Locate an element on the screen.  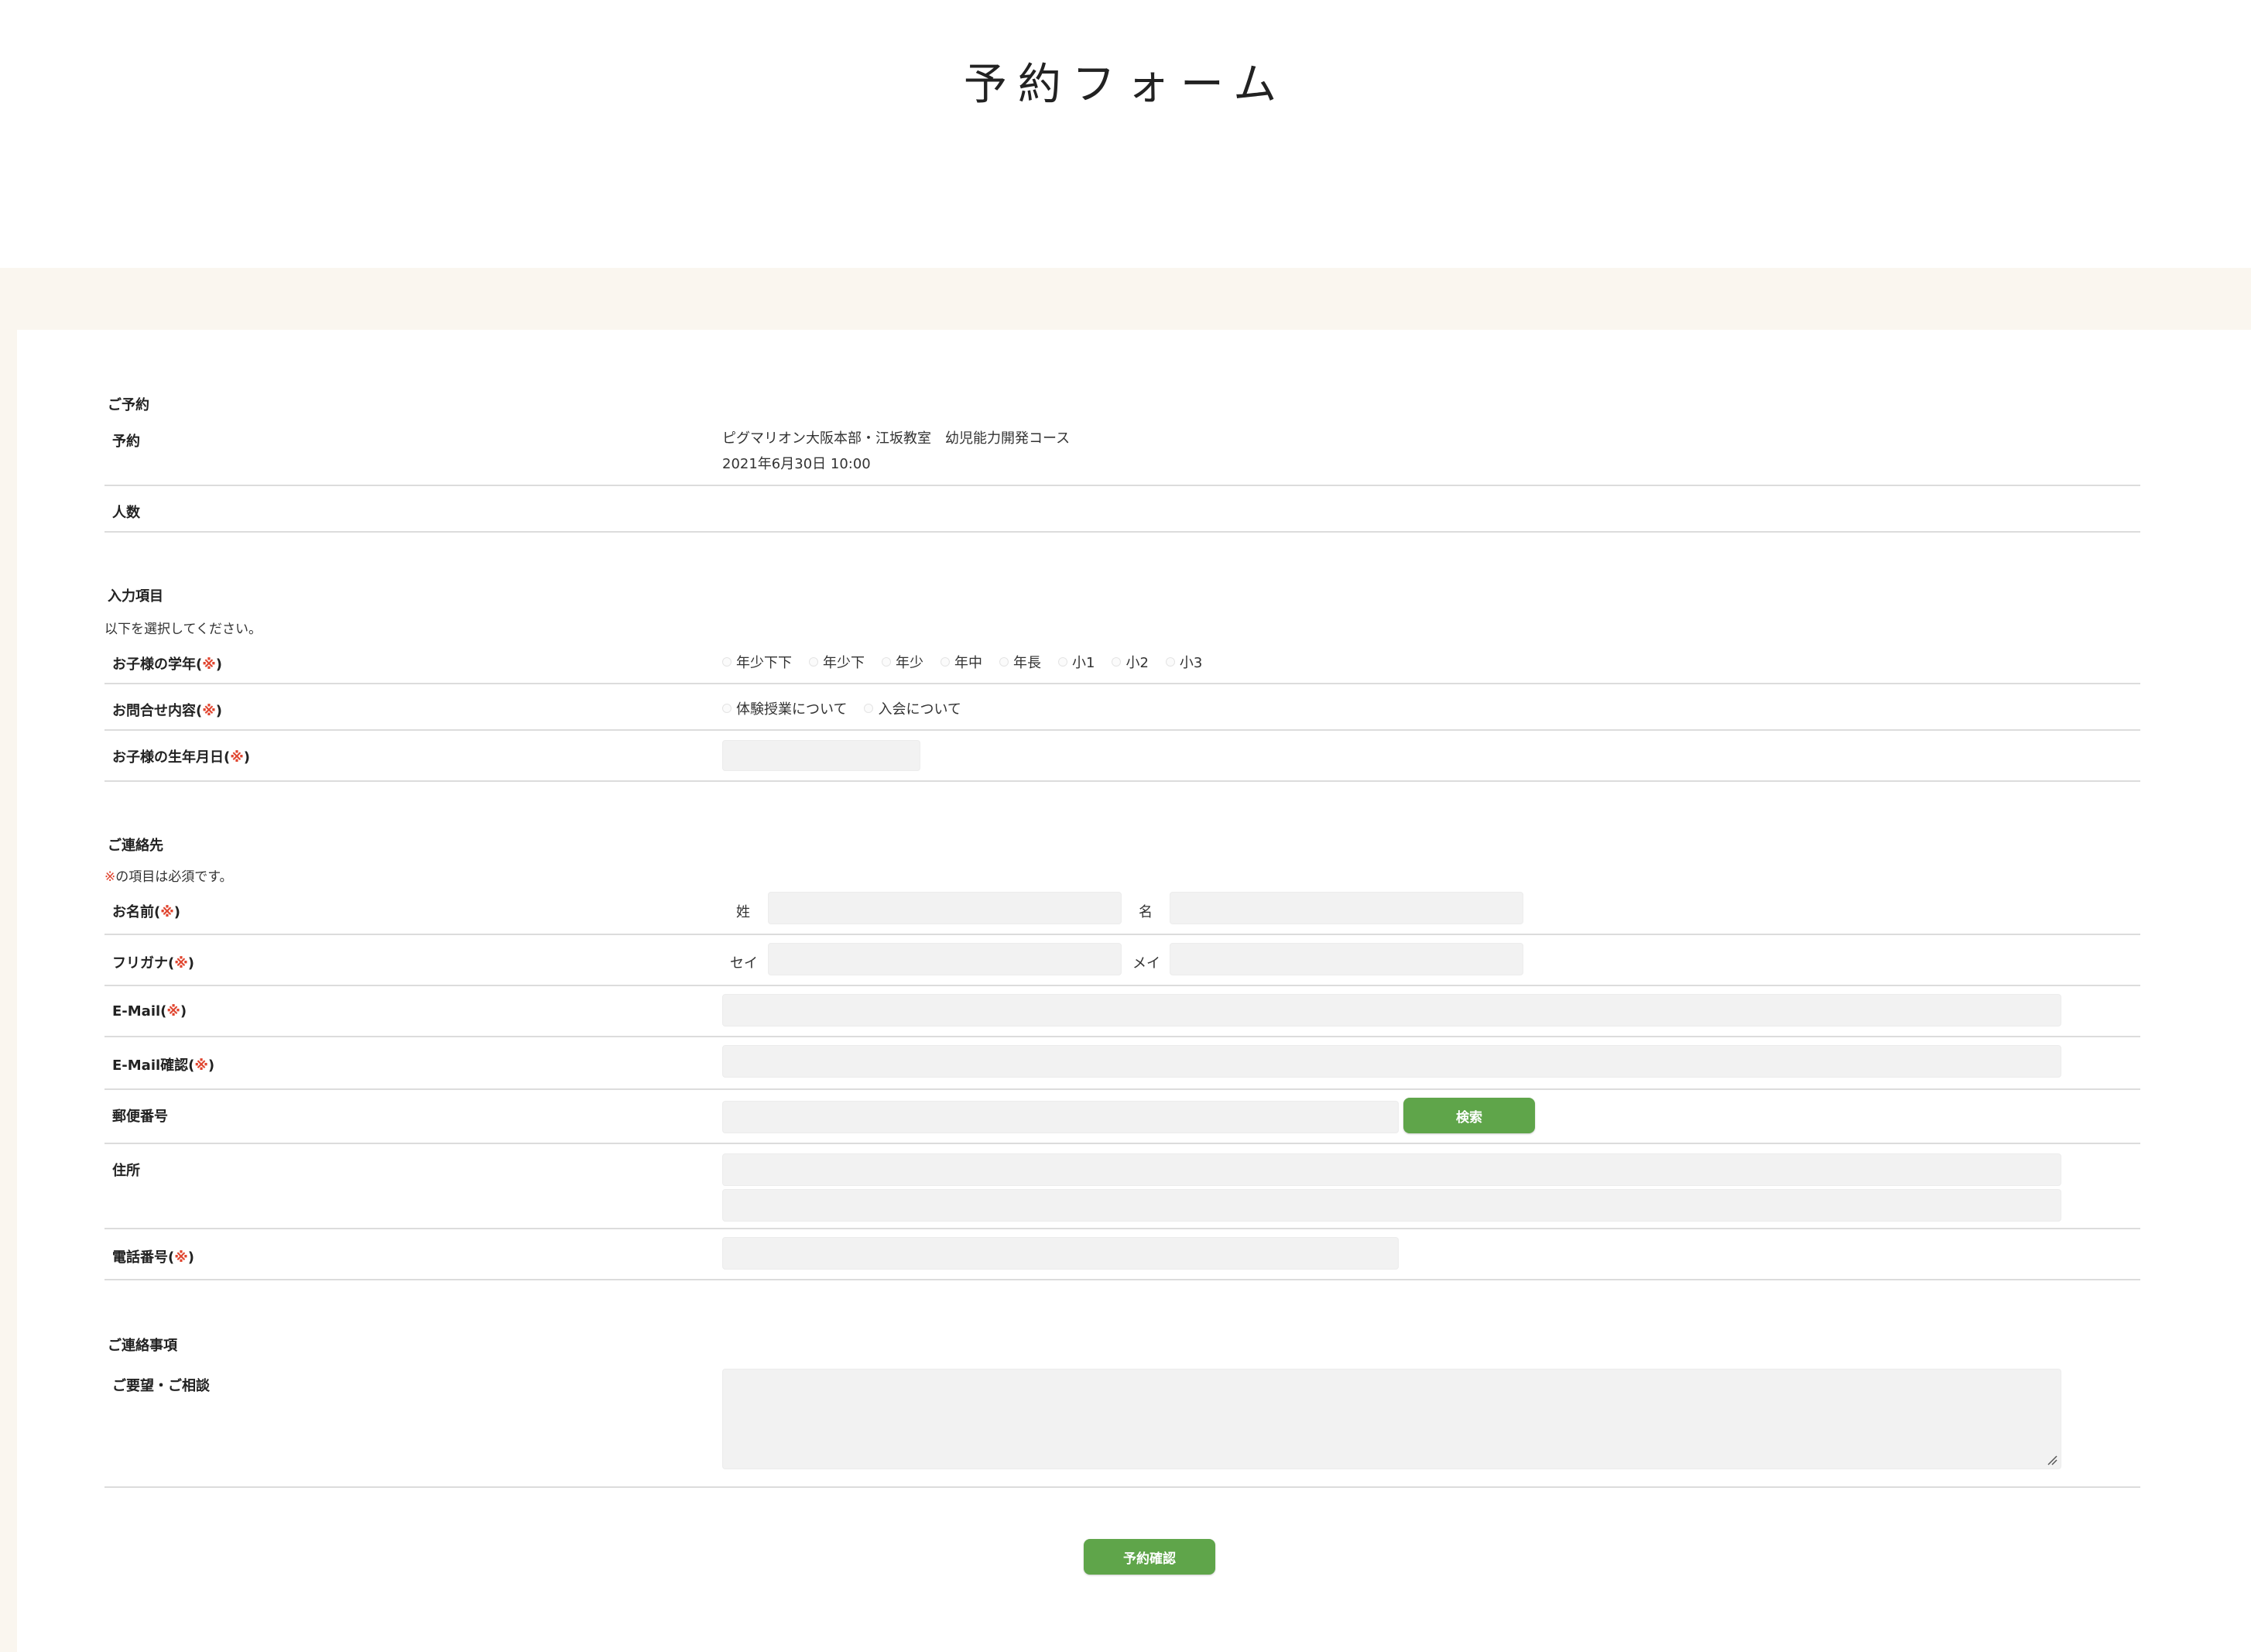
last-name-label: 姓 is located at coordinates (743, 912).